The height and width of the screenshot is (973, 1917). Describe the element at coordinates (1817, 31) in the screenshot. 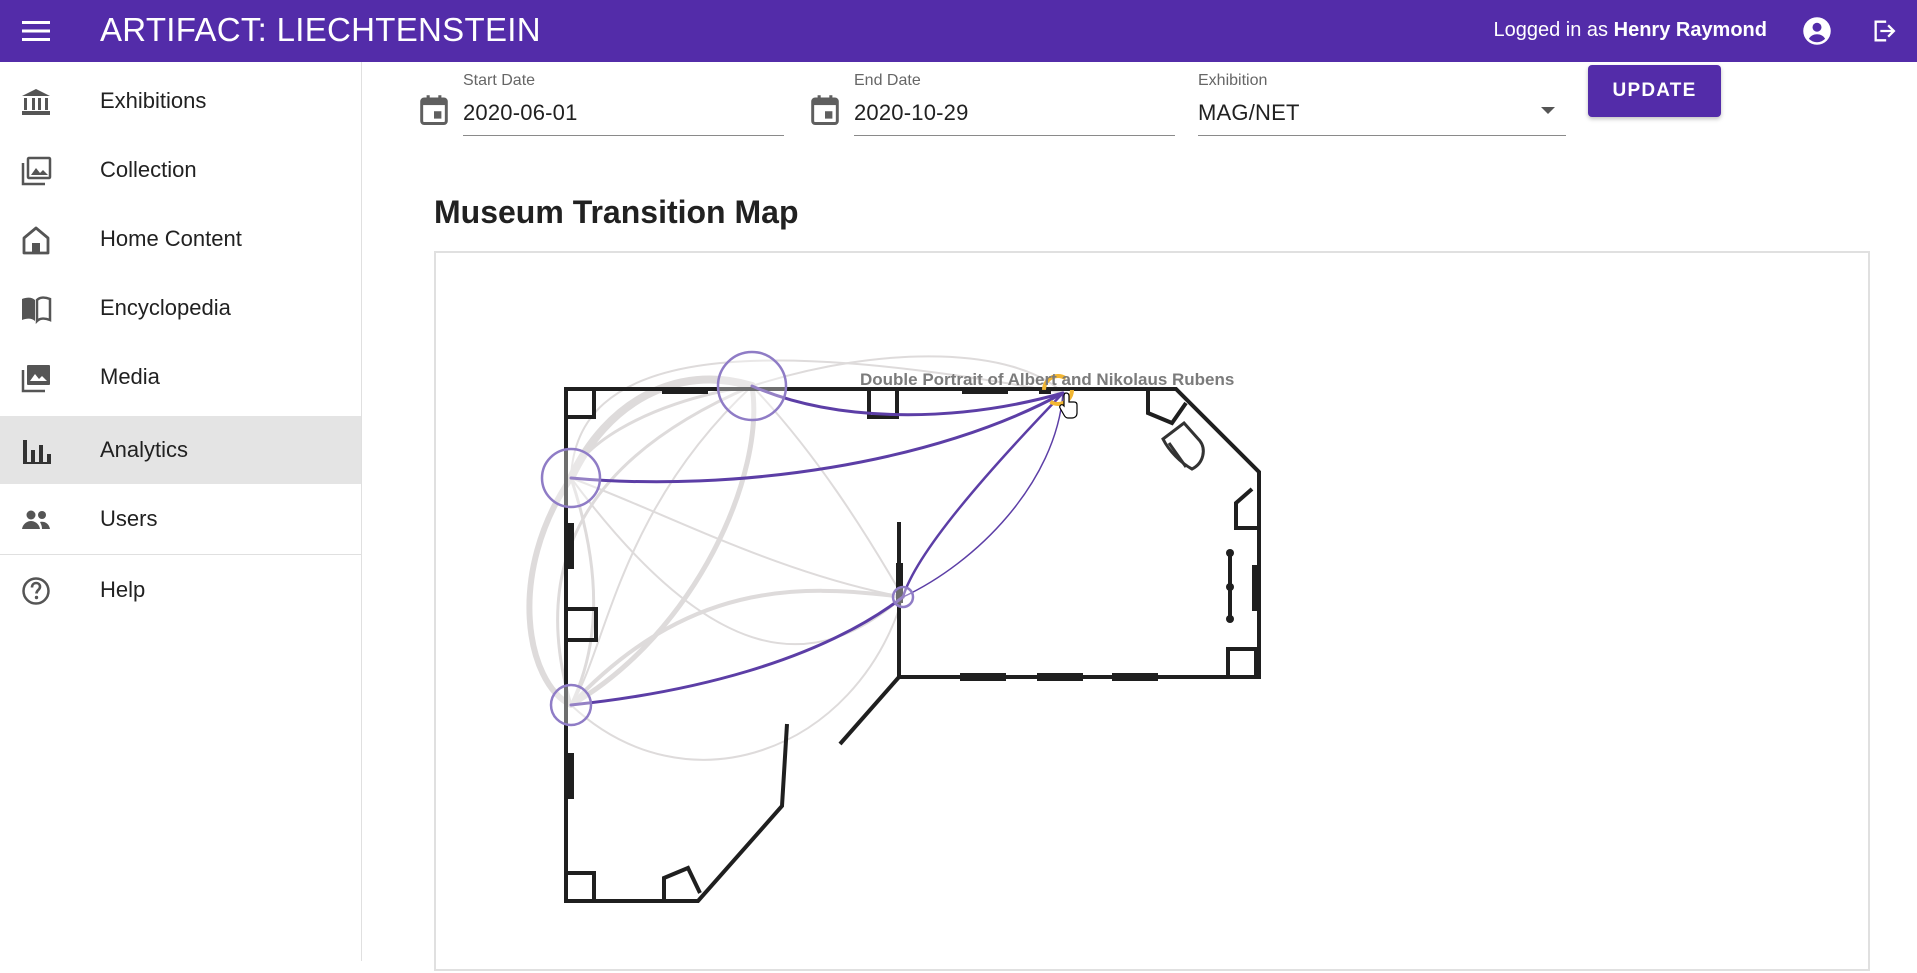

I see `account-circle-icon` at that location.